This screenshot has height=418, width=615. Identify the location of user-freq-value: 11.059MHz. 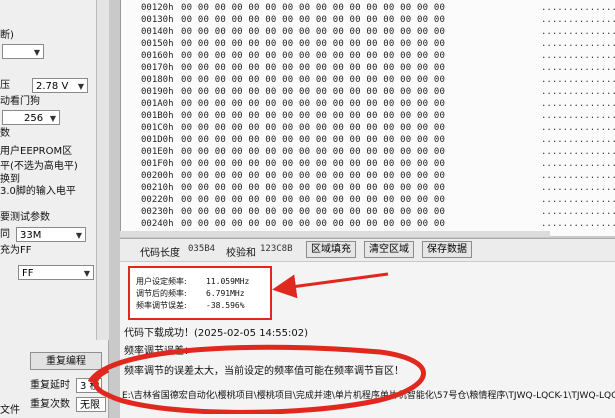
(228, 281).